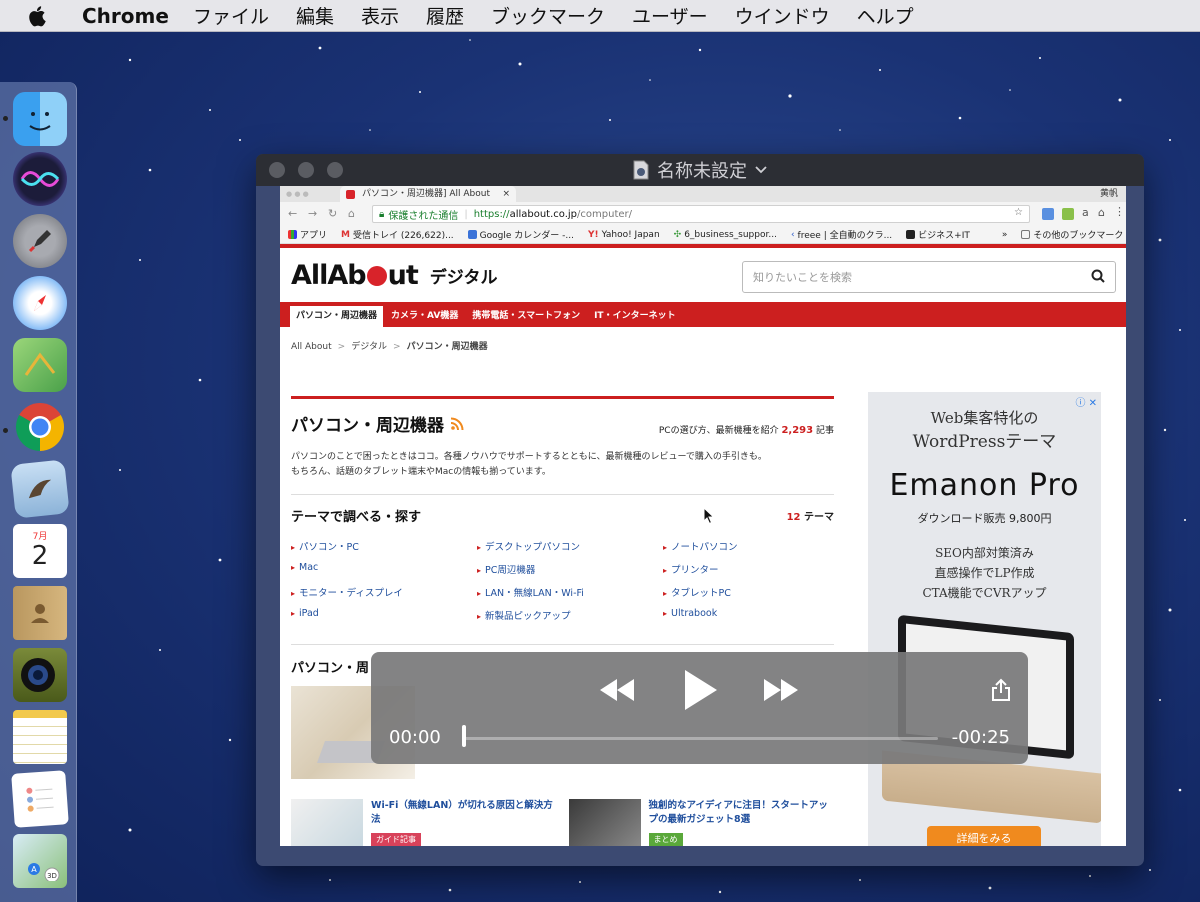  What do you see at coordinates (315, 15) in the screenshot?
I see `menu-edit: 編集` at bounding box center [315, 15].